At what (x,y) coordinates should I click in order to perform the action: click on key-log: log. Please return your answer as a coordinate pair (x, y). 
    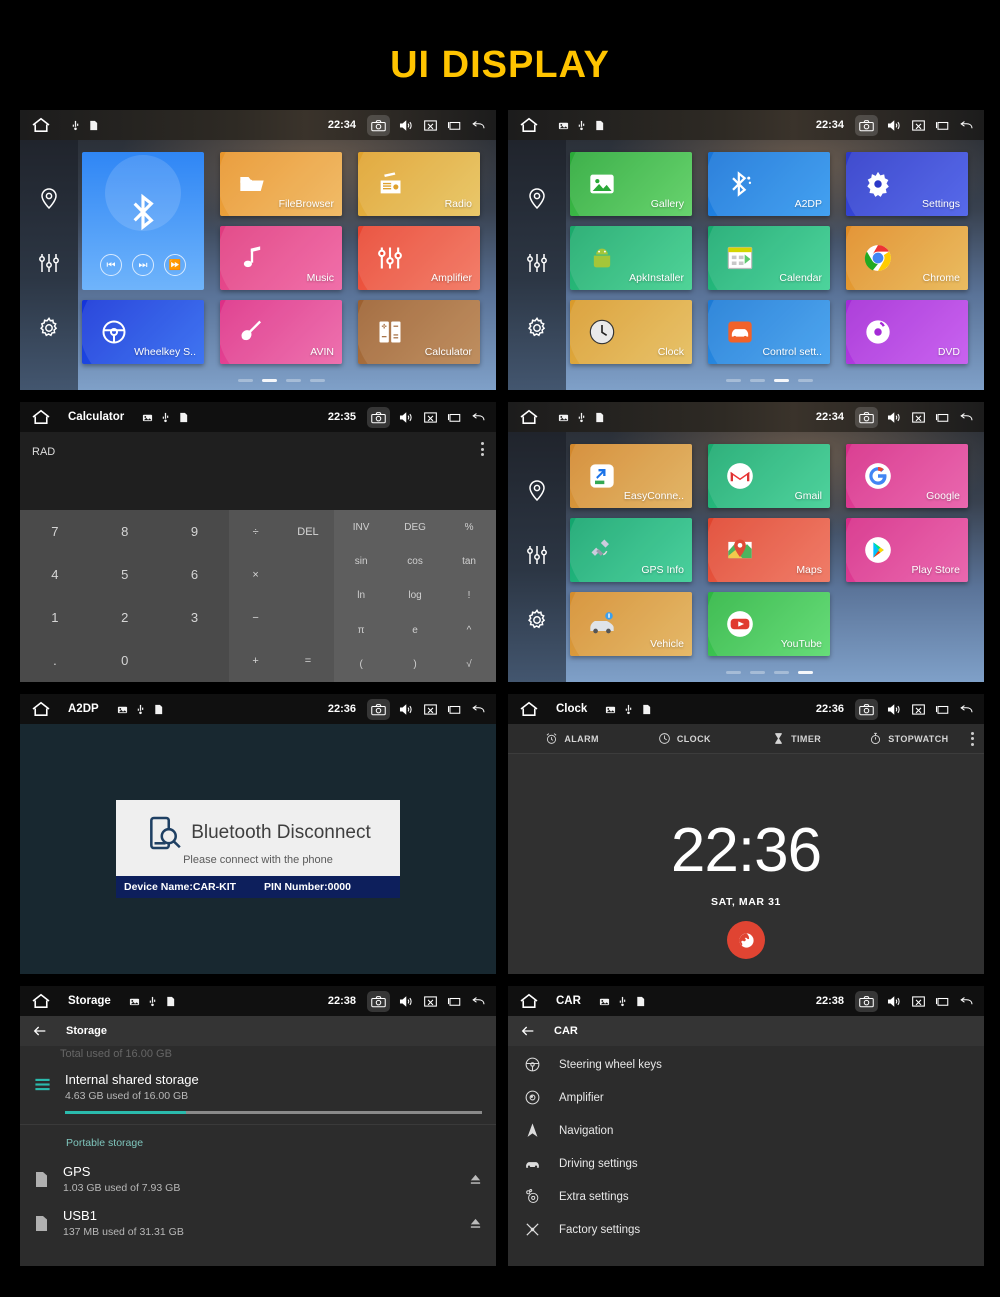
    Looking at the image, I should click on (415, 596).